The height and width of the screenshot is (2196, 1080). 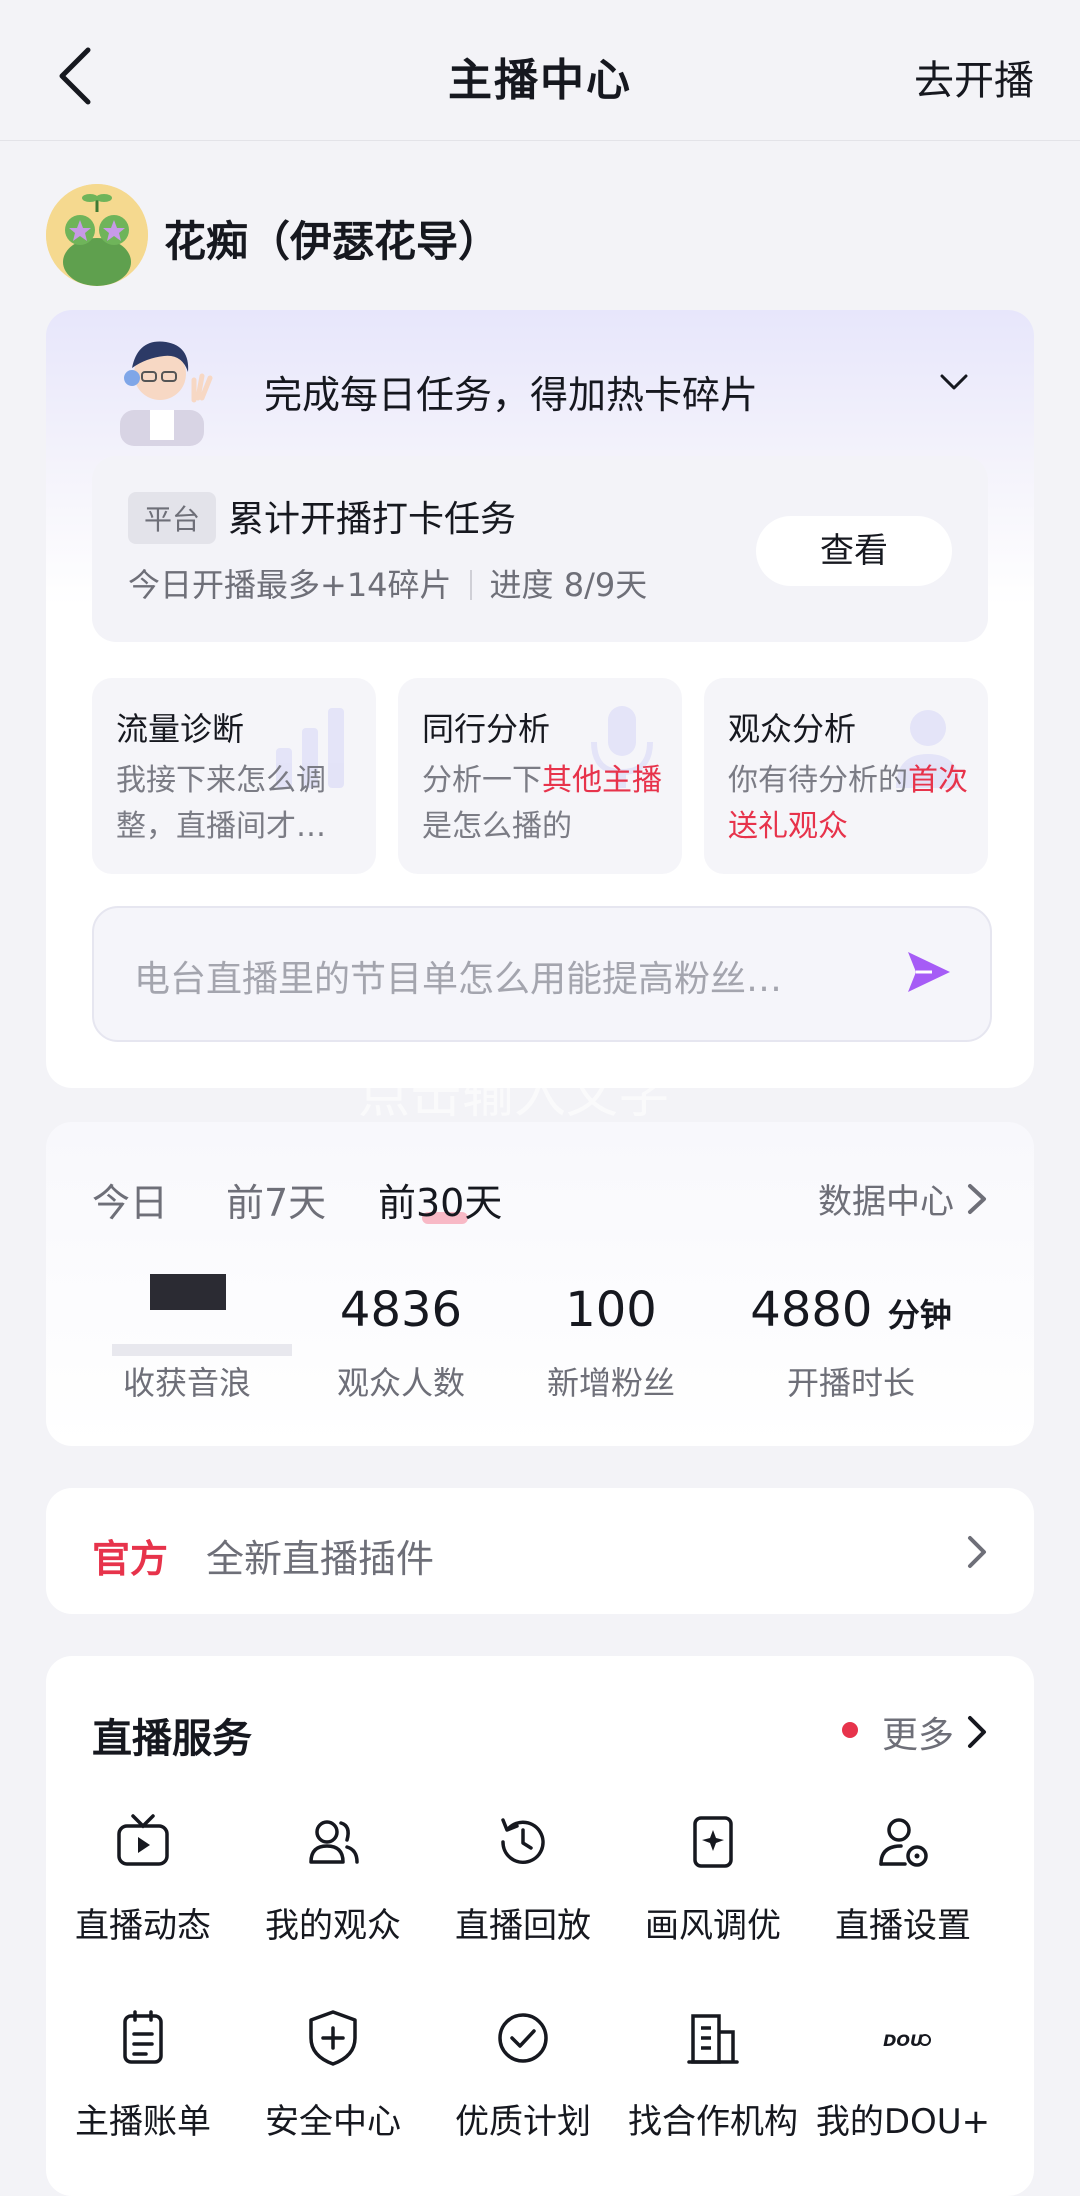 I want to click on service-quality-plan: 优质计划, so click(x=523, y=2075).